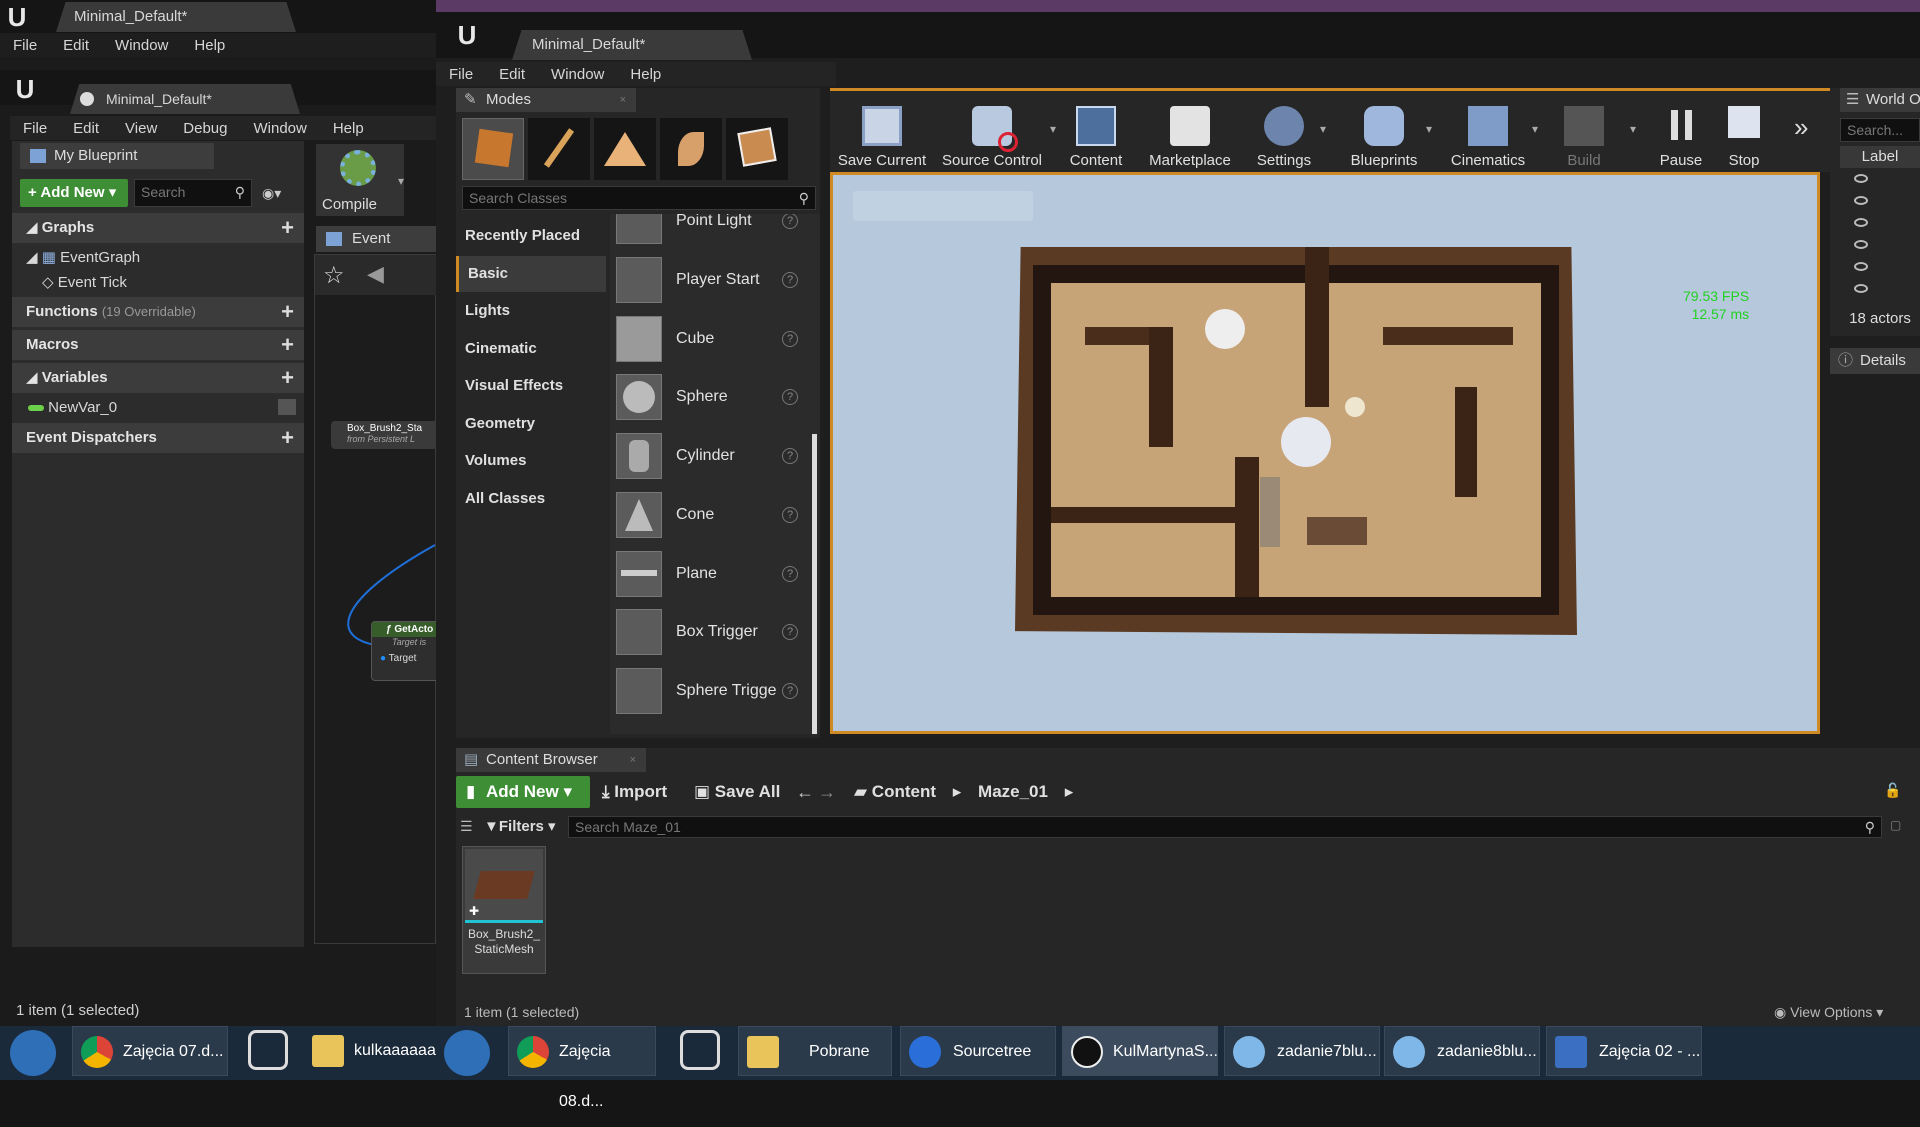 Image resolution: width=1920 pixels, height=1127 pixels. What do you see at coordinates (461, 74) in the screenshot?
I see `main-menu-file: File` at bounding box center [461, 74].